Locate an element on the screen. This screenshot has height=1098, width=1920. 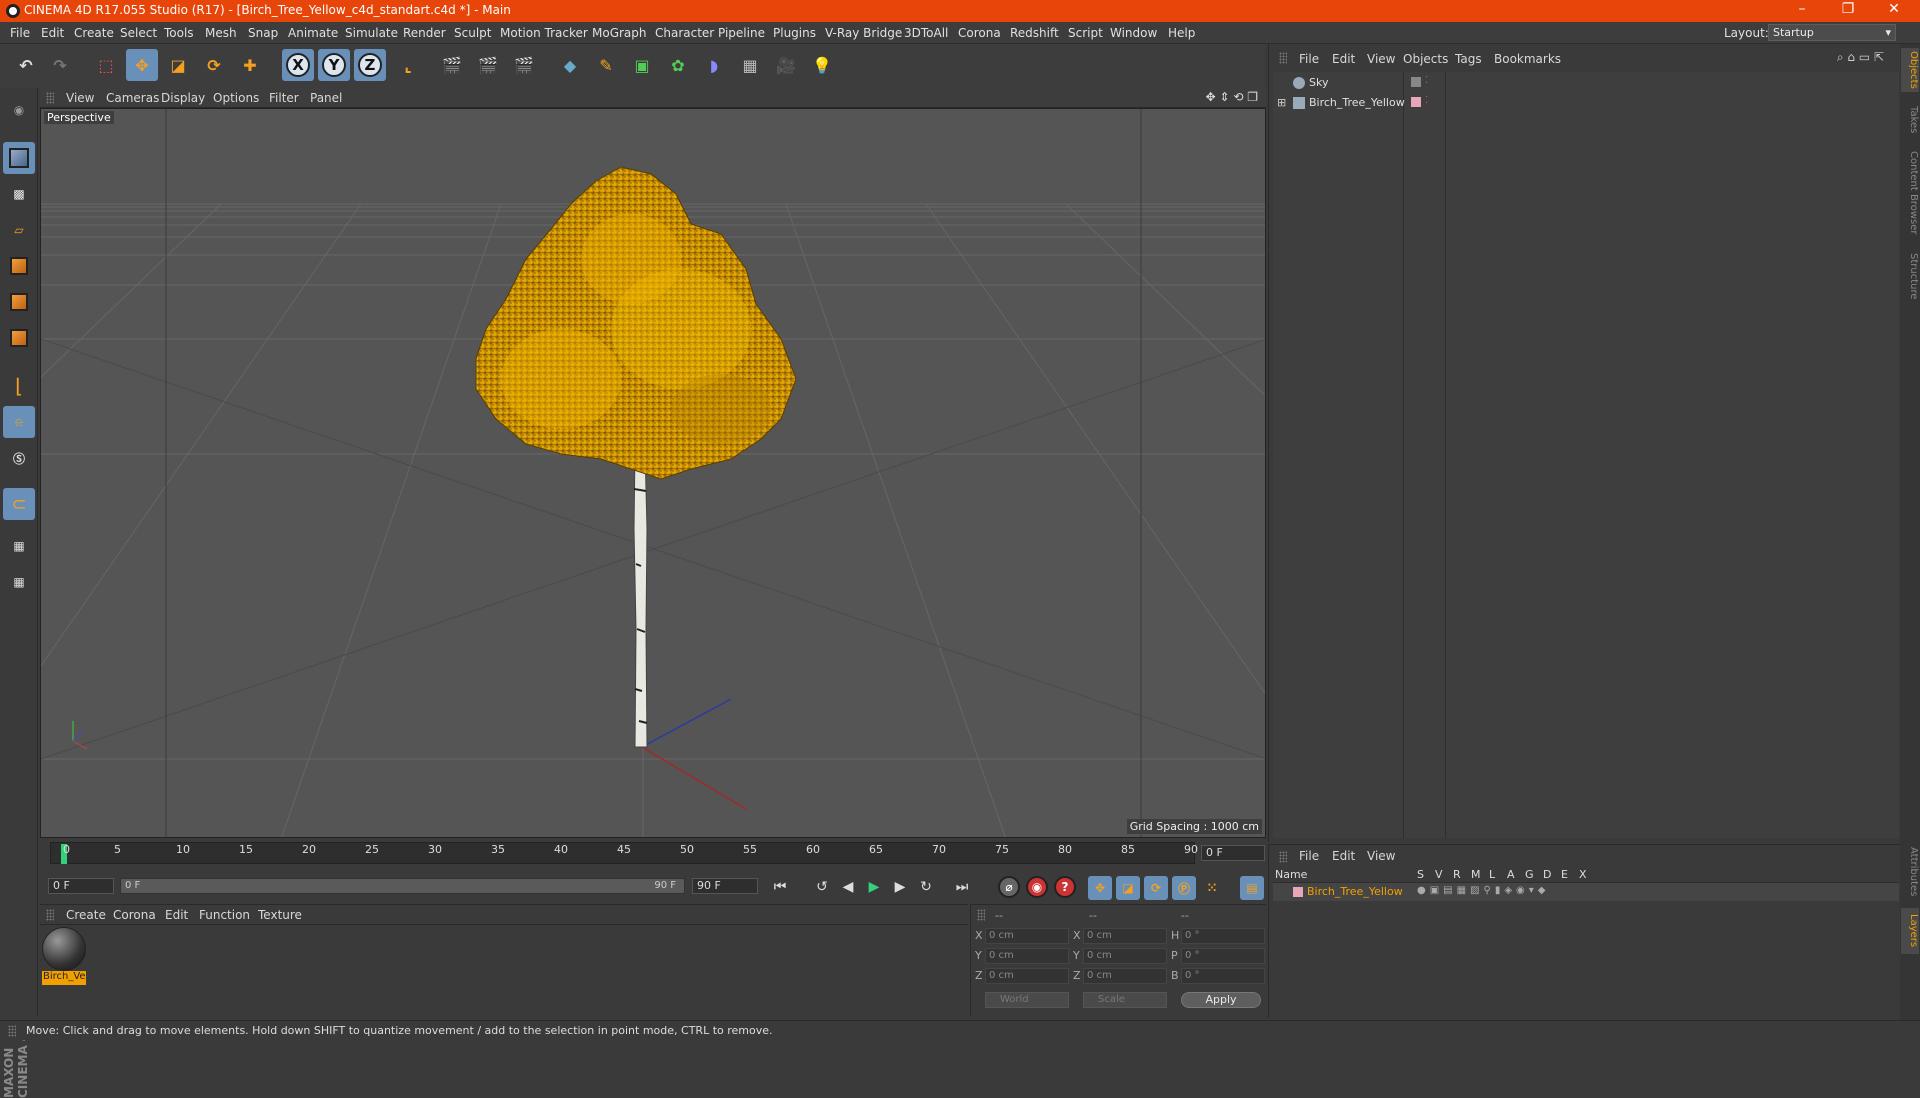
render-dots-icon: ⁚ is located at coordinates (1426, 80).